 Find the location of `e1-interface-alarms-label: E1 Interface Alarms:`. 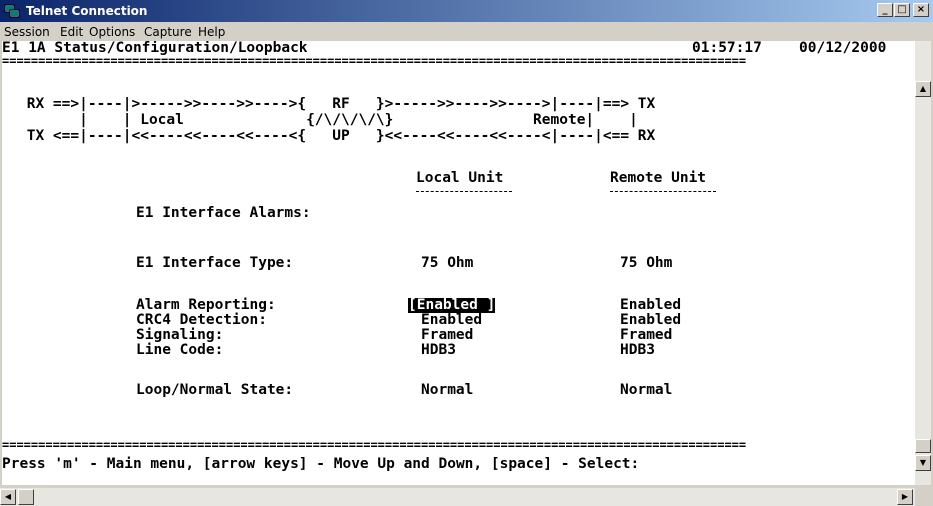

e1-interface-alarms-label: E1 Interface Alarms: is located at coordinates (223, 213).